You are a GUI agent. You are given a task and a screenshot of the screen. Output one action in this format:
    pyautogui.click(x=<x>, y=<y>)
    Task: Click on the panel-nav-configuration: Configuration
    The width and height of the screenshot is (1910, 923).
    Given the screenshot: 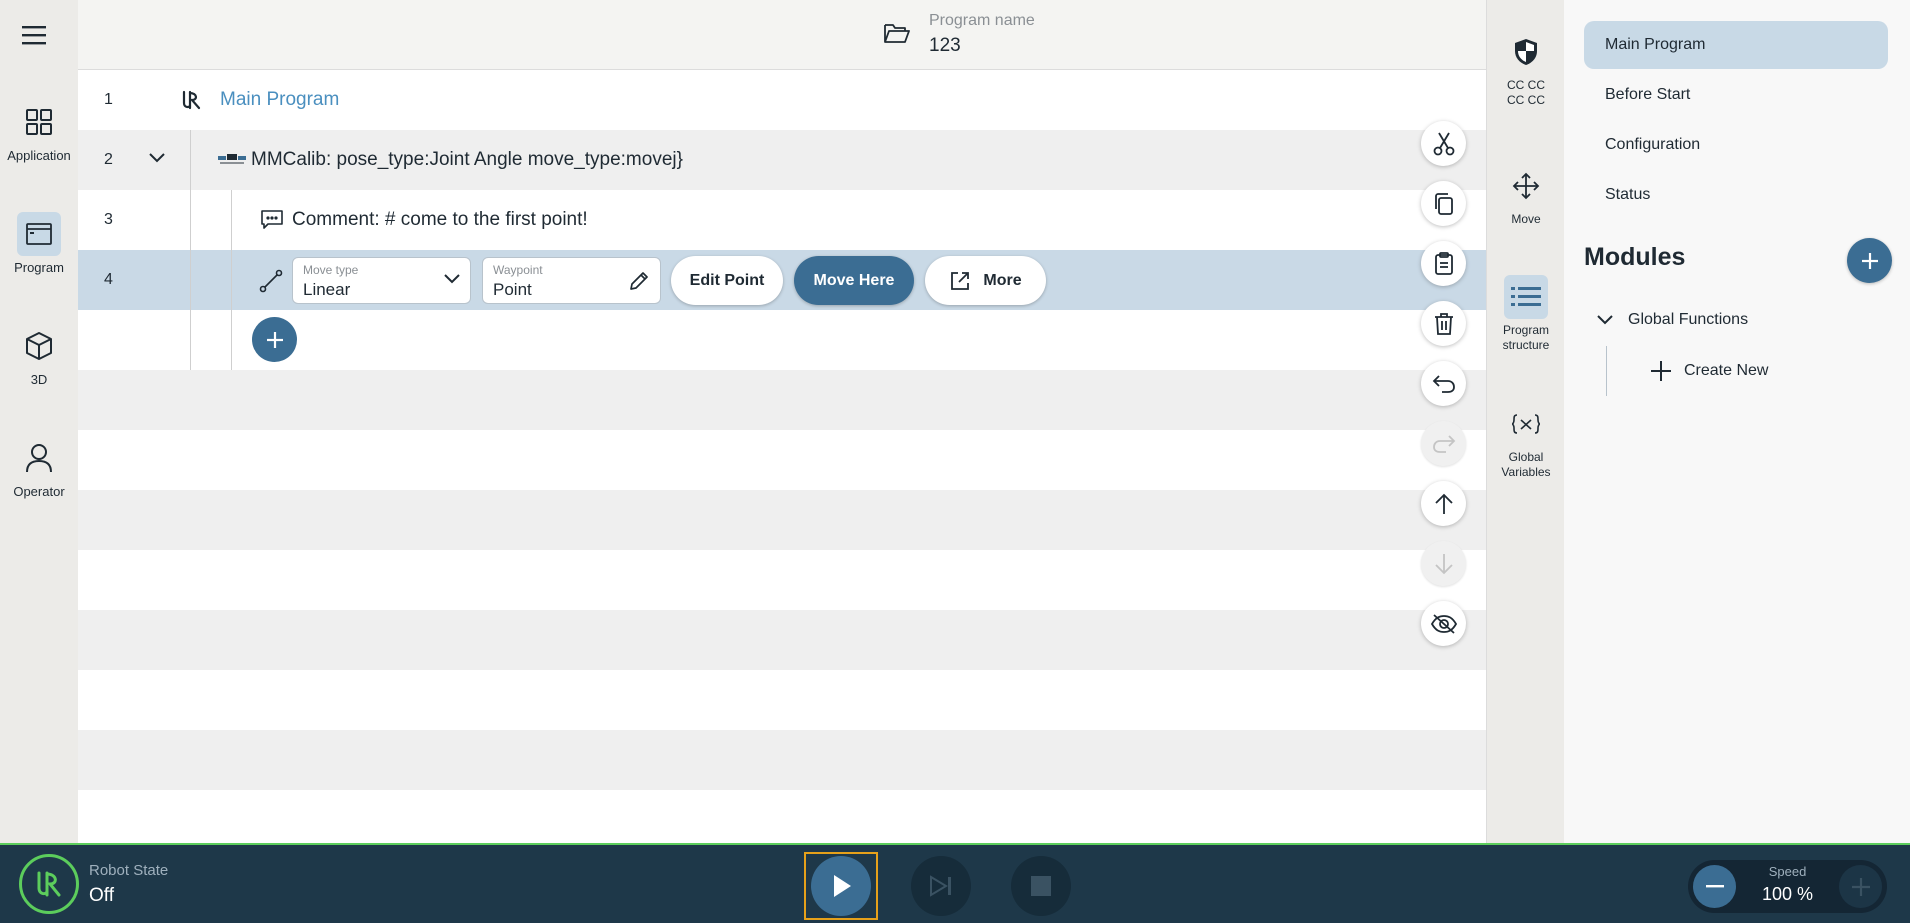 What is the action you would take?
    pyautogui.click(x=1736, y=145)
    